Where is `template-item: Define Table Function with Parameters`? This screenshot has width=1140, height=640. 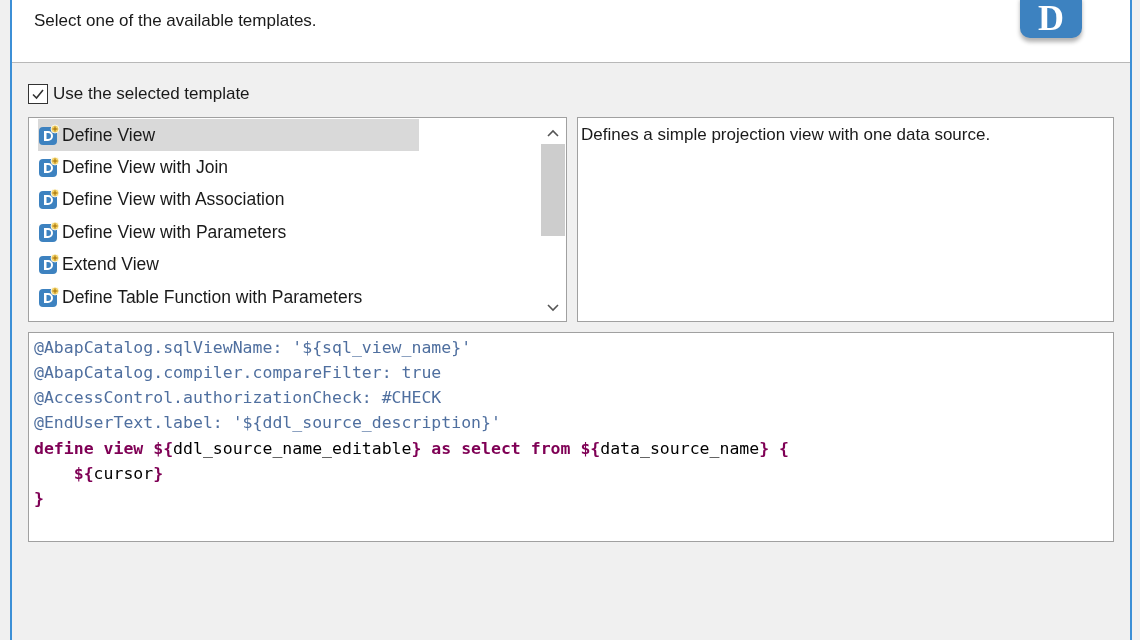
template-item: Define Table Function with Parameters is located at coordinates (228, 296).